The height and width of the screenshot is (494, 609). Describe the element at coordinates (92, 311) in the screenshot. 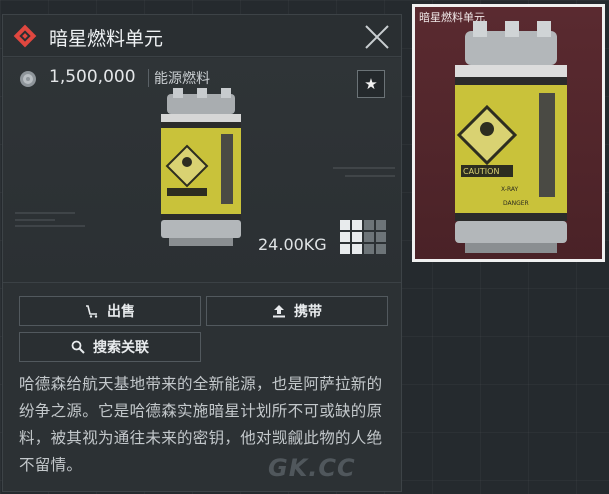

I see `sell-icon` at that location.